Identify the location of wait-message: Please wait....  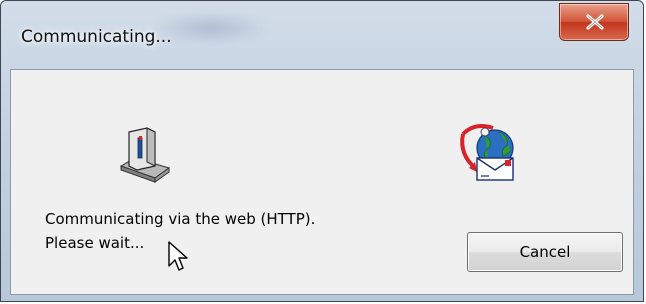
(95, 243).